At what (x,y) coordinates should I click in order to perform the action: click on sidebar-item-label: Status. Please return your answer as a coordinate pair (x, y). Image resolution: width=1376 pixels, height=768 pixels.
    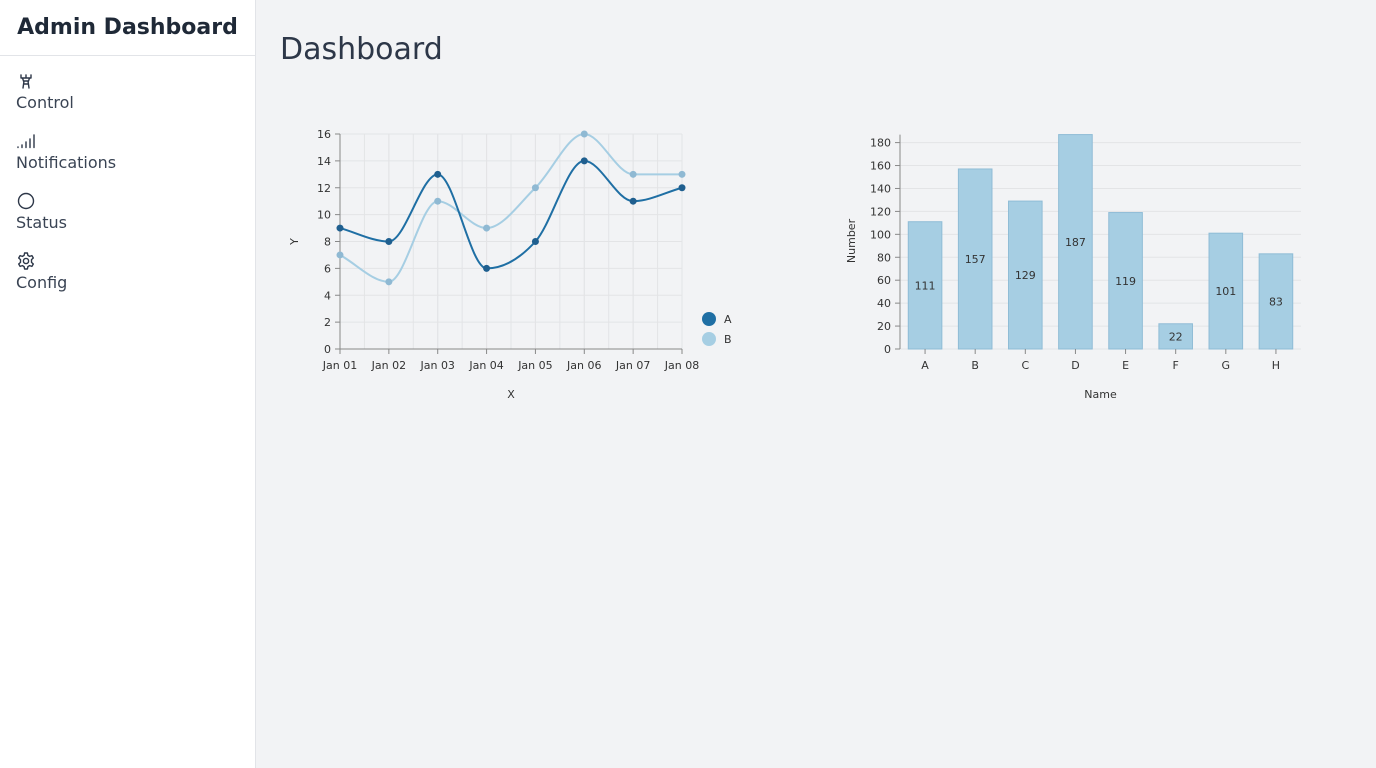
    Looking at the image, I should click on (41, 222).